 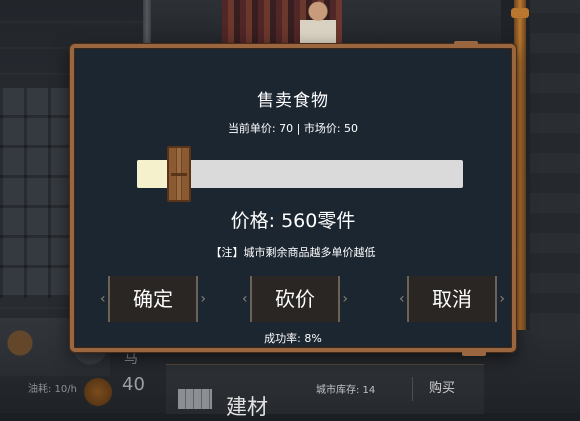 What do you see at coordinates (133, 384) in the screenshot?
I see `fuel-value: 40` at bounding box center [133, 384].